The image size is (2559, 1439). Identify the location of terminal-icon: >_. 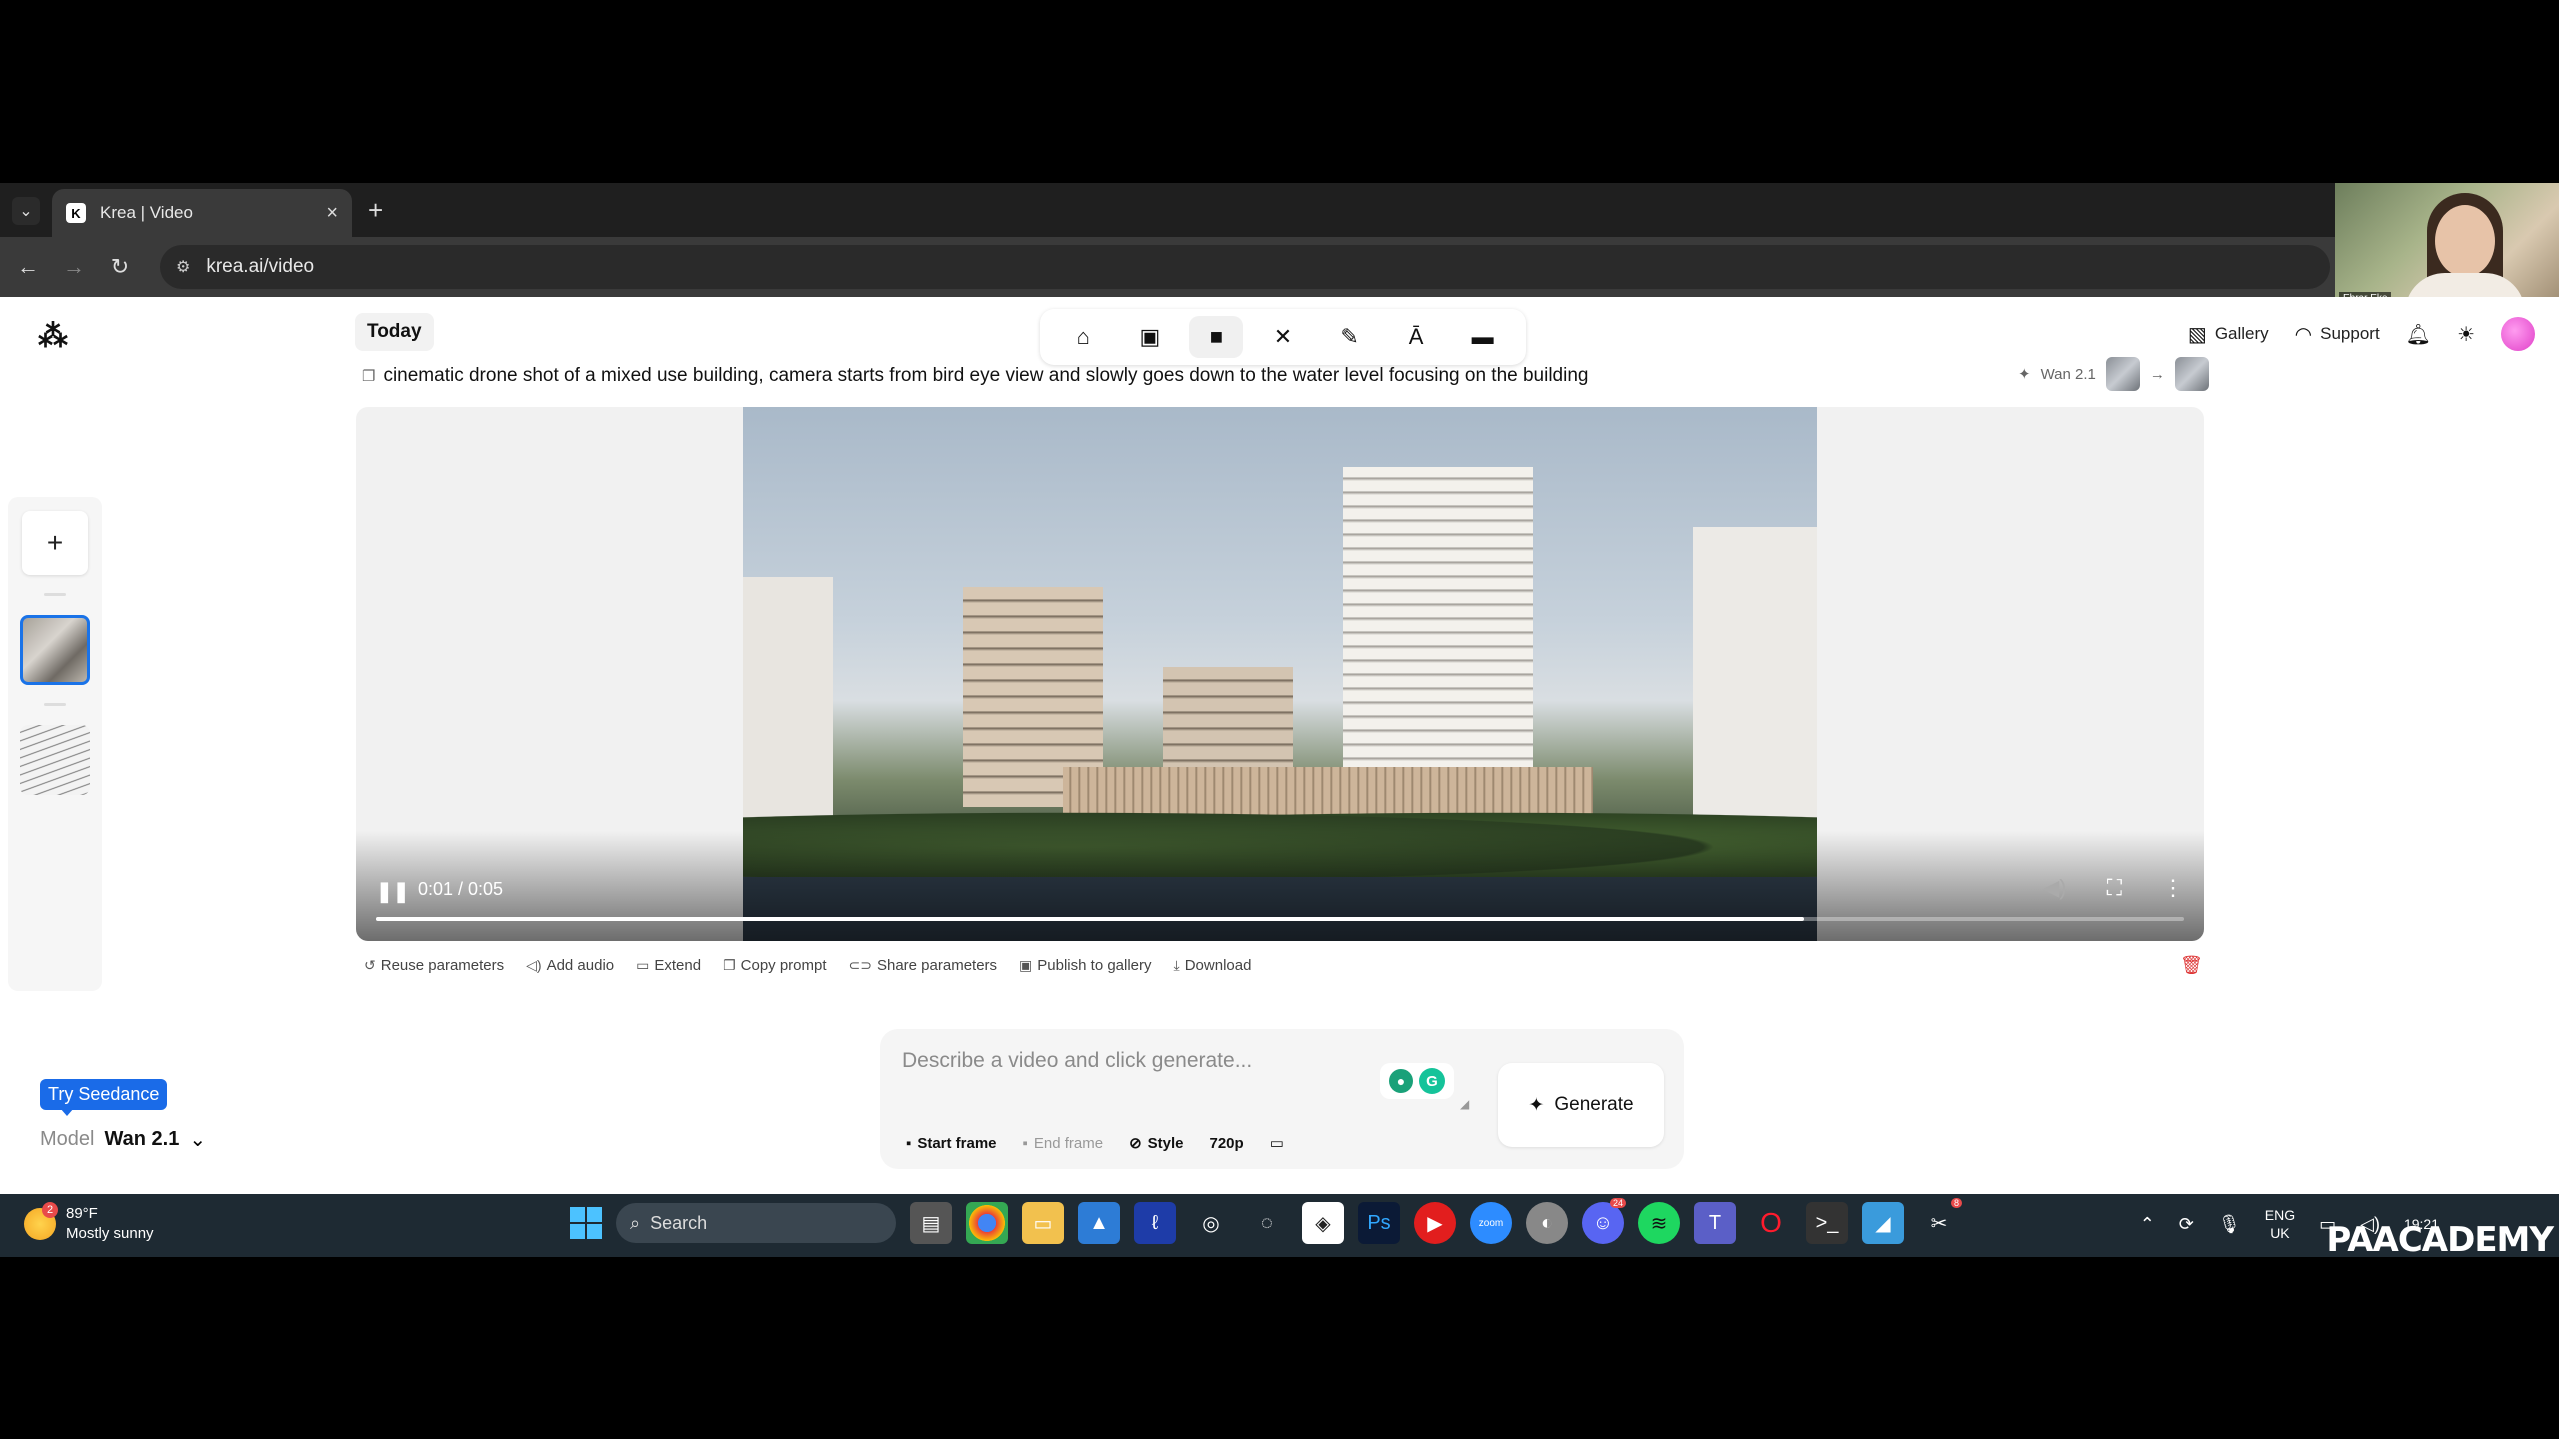
(1827, 1223).